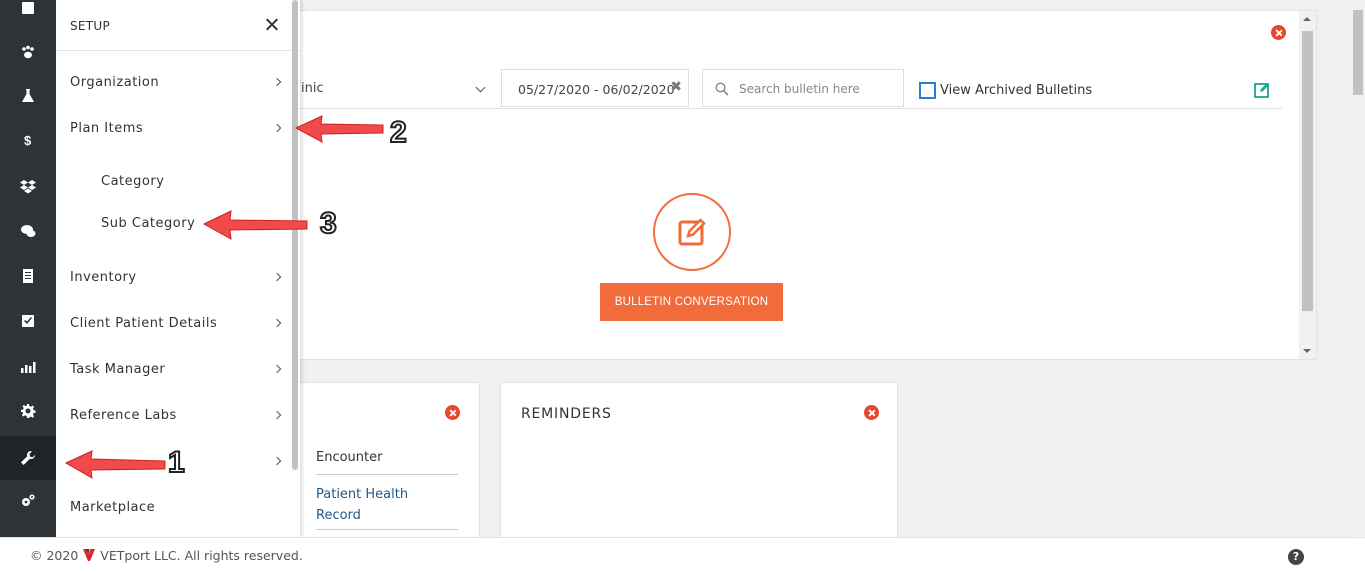 This screenshot has width=1365, height=572. Describe the element at coordinates (28, 231) in the screenshot. I see `chat-icon` at that location.